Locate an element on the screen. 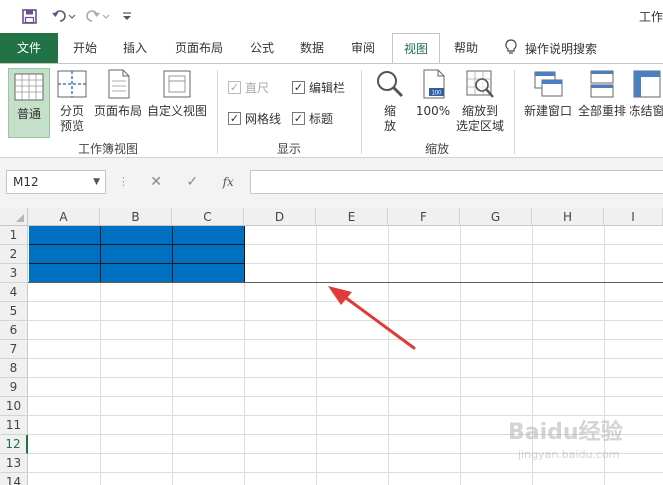 This screenshot has height=485, width=663. ruler-label: 直尺 is located at coordinates (257, 88).